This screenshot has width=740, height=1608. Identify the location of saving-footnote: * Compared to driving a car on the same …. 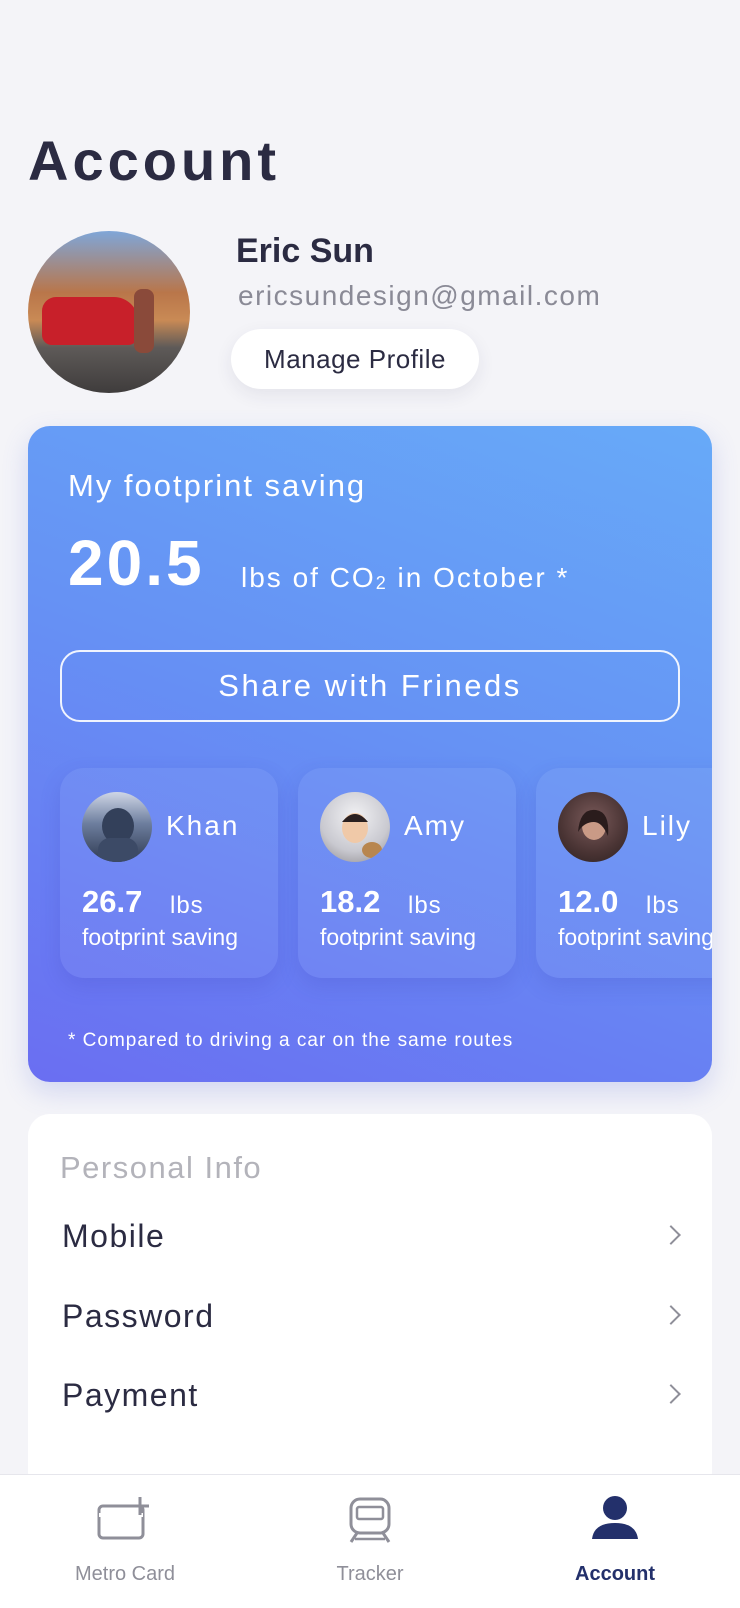
(291, 1040).